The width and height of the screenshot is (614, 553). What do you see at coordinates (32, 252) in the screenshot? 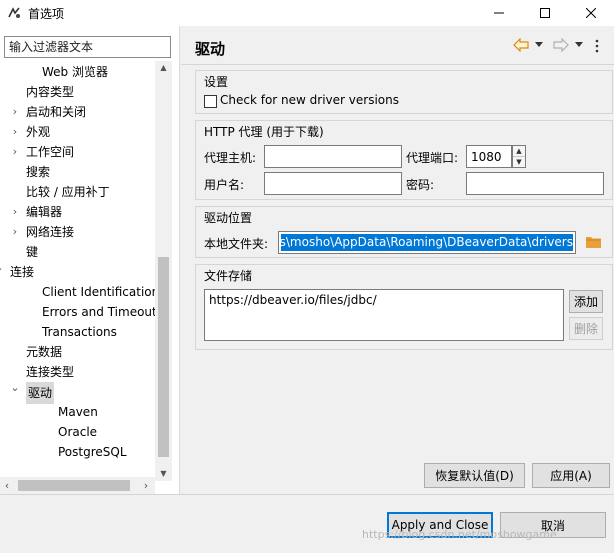
I see `tree-item-label: 键` at bounding box center [32, 252].